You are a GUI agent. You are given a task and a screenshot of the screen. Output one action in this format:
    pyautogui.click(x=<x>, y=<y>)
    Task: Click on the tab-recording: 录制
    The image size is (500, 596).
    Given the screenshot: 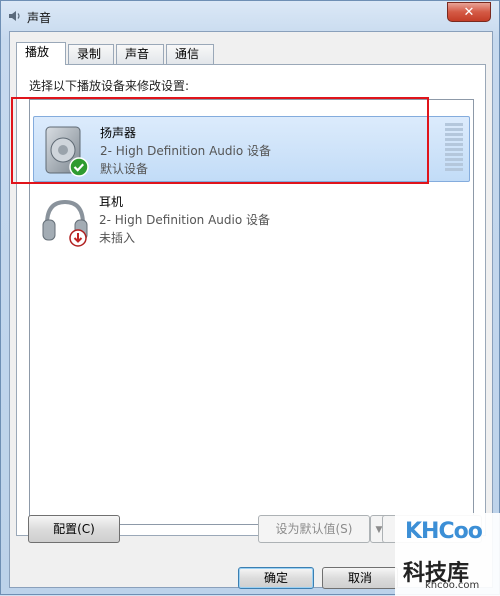 What is the action you would take?
    pyautogui.click(x=91, y=54)
    